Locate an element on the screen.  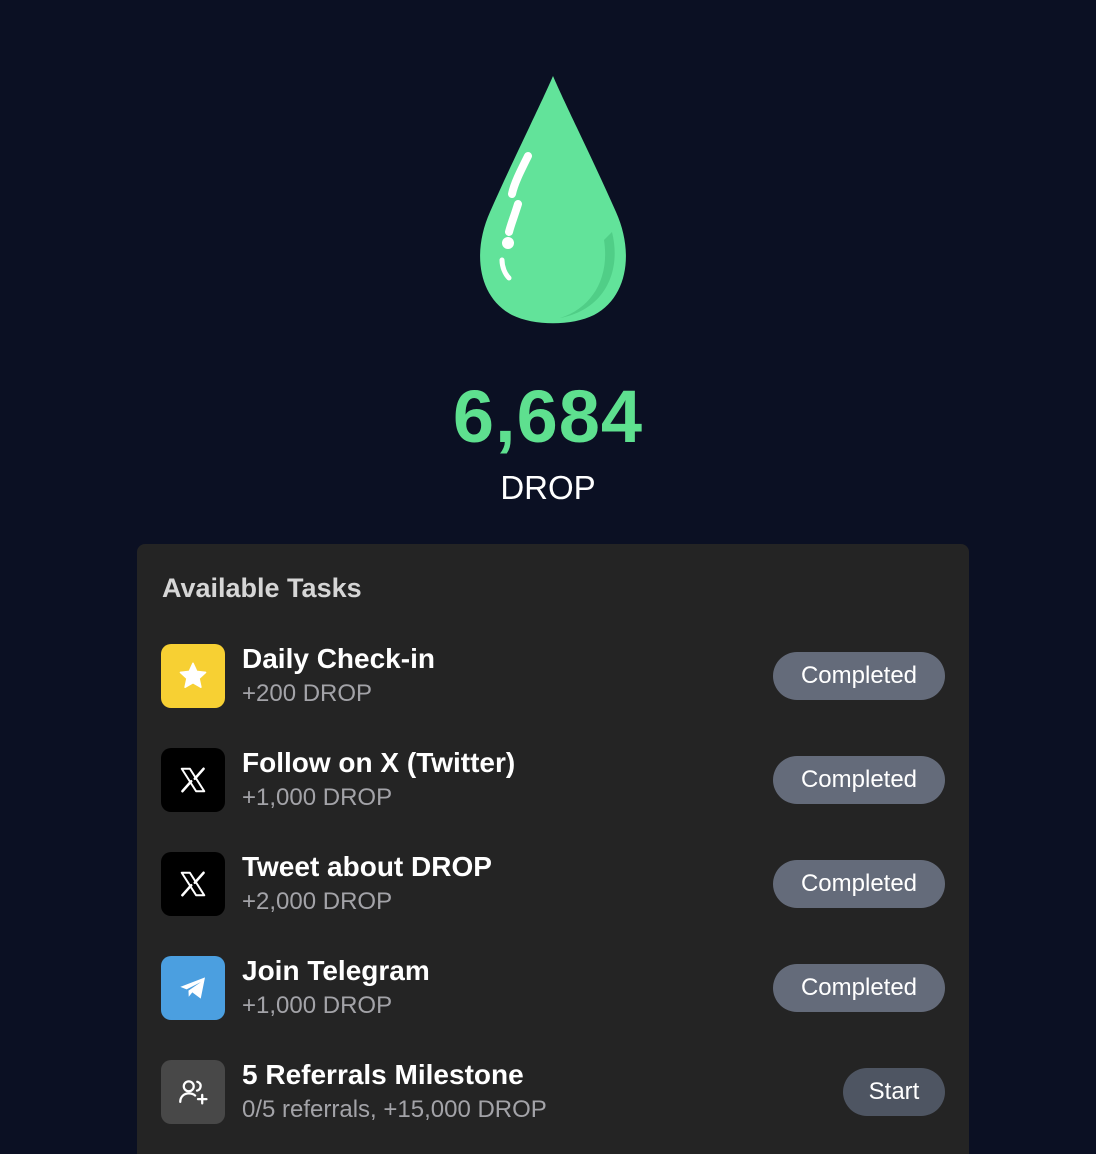
telegram-icon is located at coordinates (193, 988).